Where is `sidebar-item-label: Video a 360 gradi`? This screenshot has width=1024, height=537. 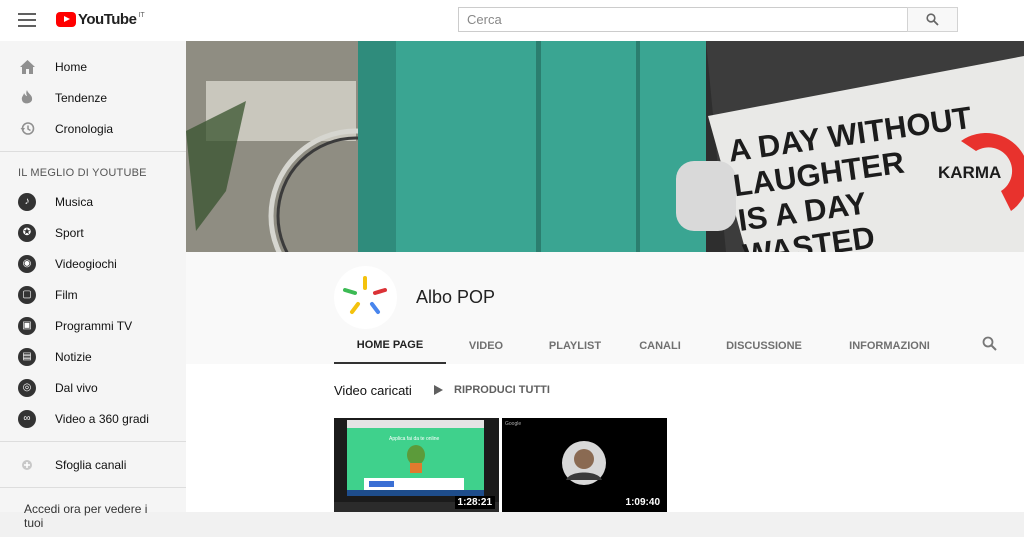 sidebar-item-label: Video a 360 gradi is located at coordinates (102, 418).